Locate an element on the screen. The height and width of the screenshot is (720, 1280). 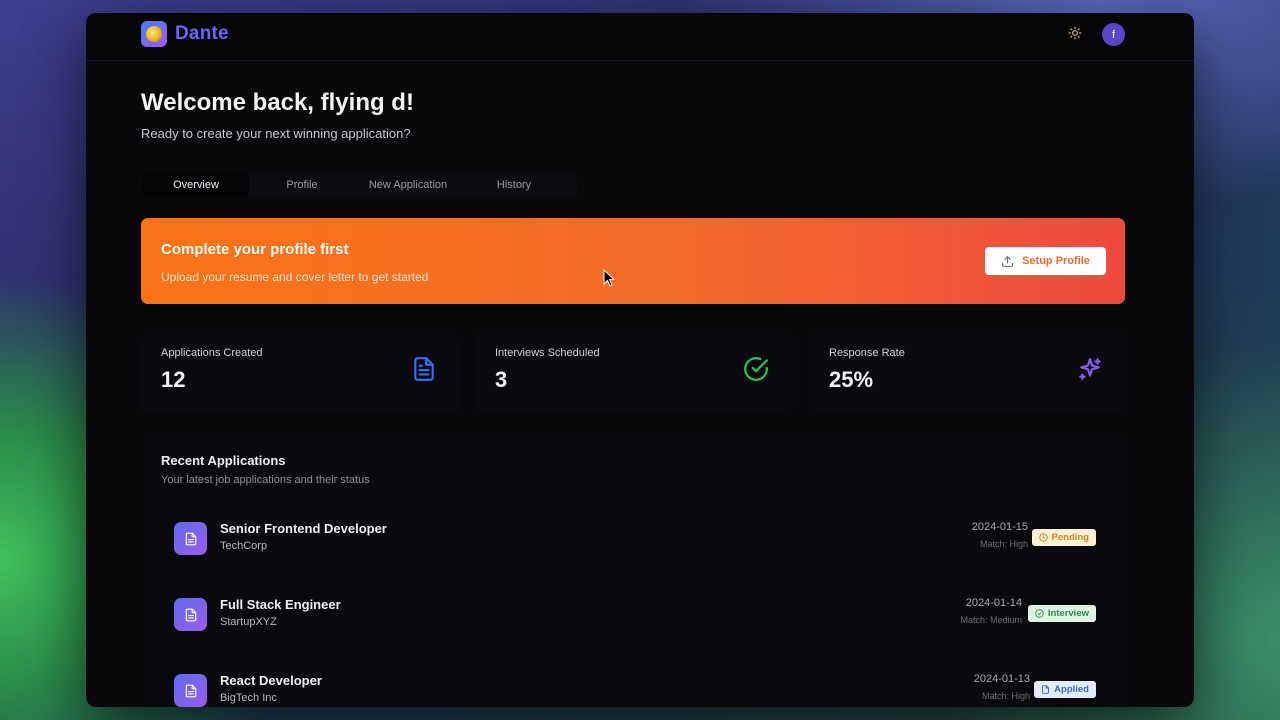
tab-profile: Profile is located at coordinates (302, 185).